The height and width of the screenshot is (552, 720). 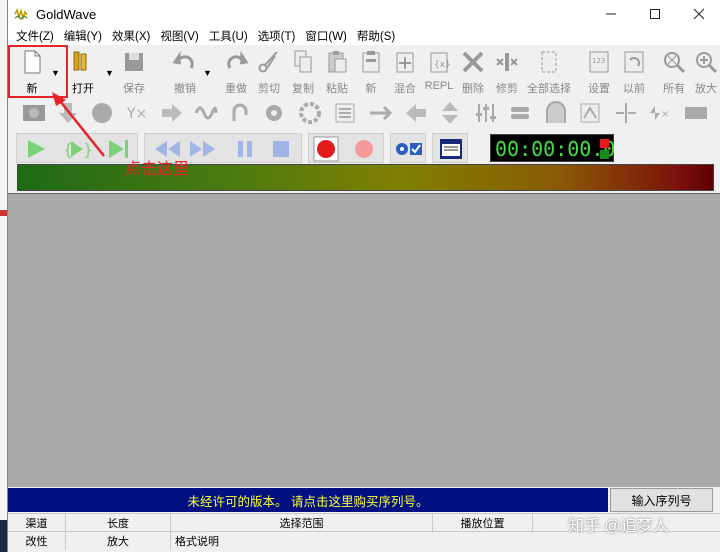 I want to click on select-all-label: 全部选择, so click(x=549, y=89).